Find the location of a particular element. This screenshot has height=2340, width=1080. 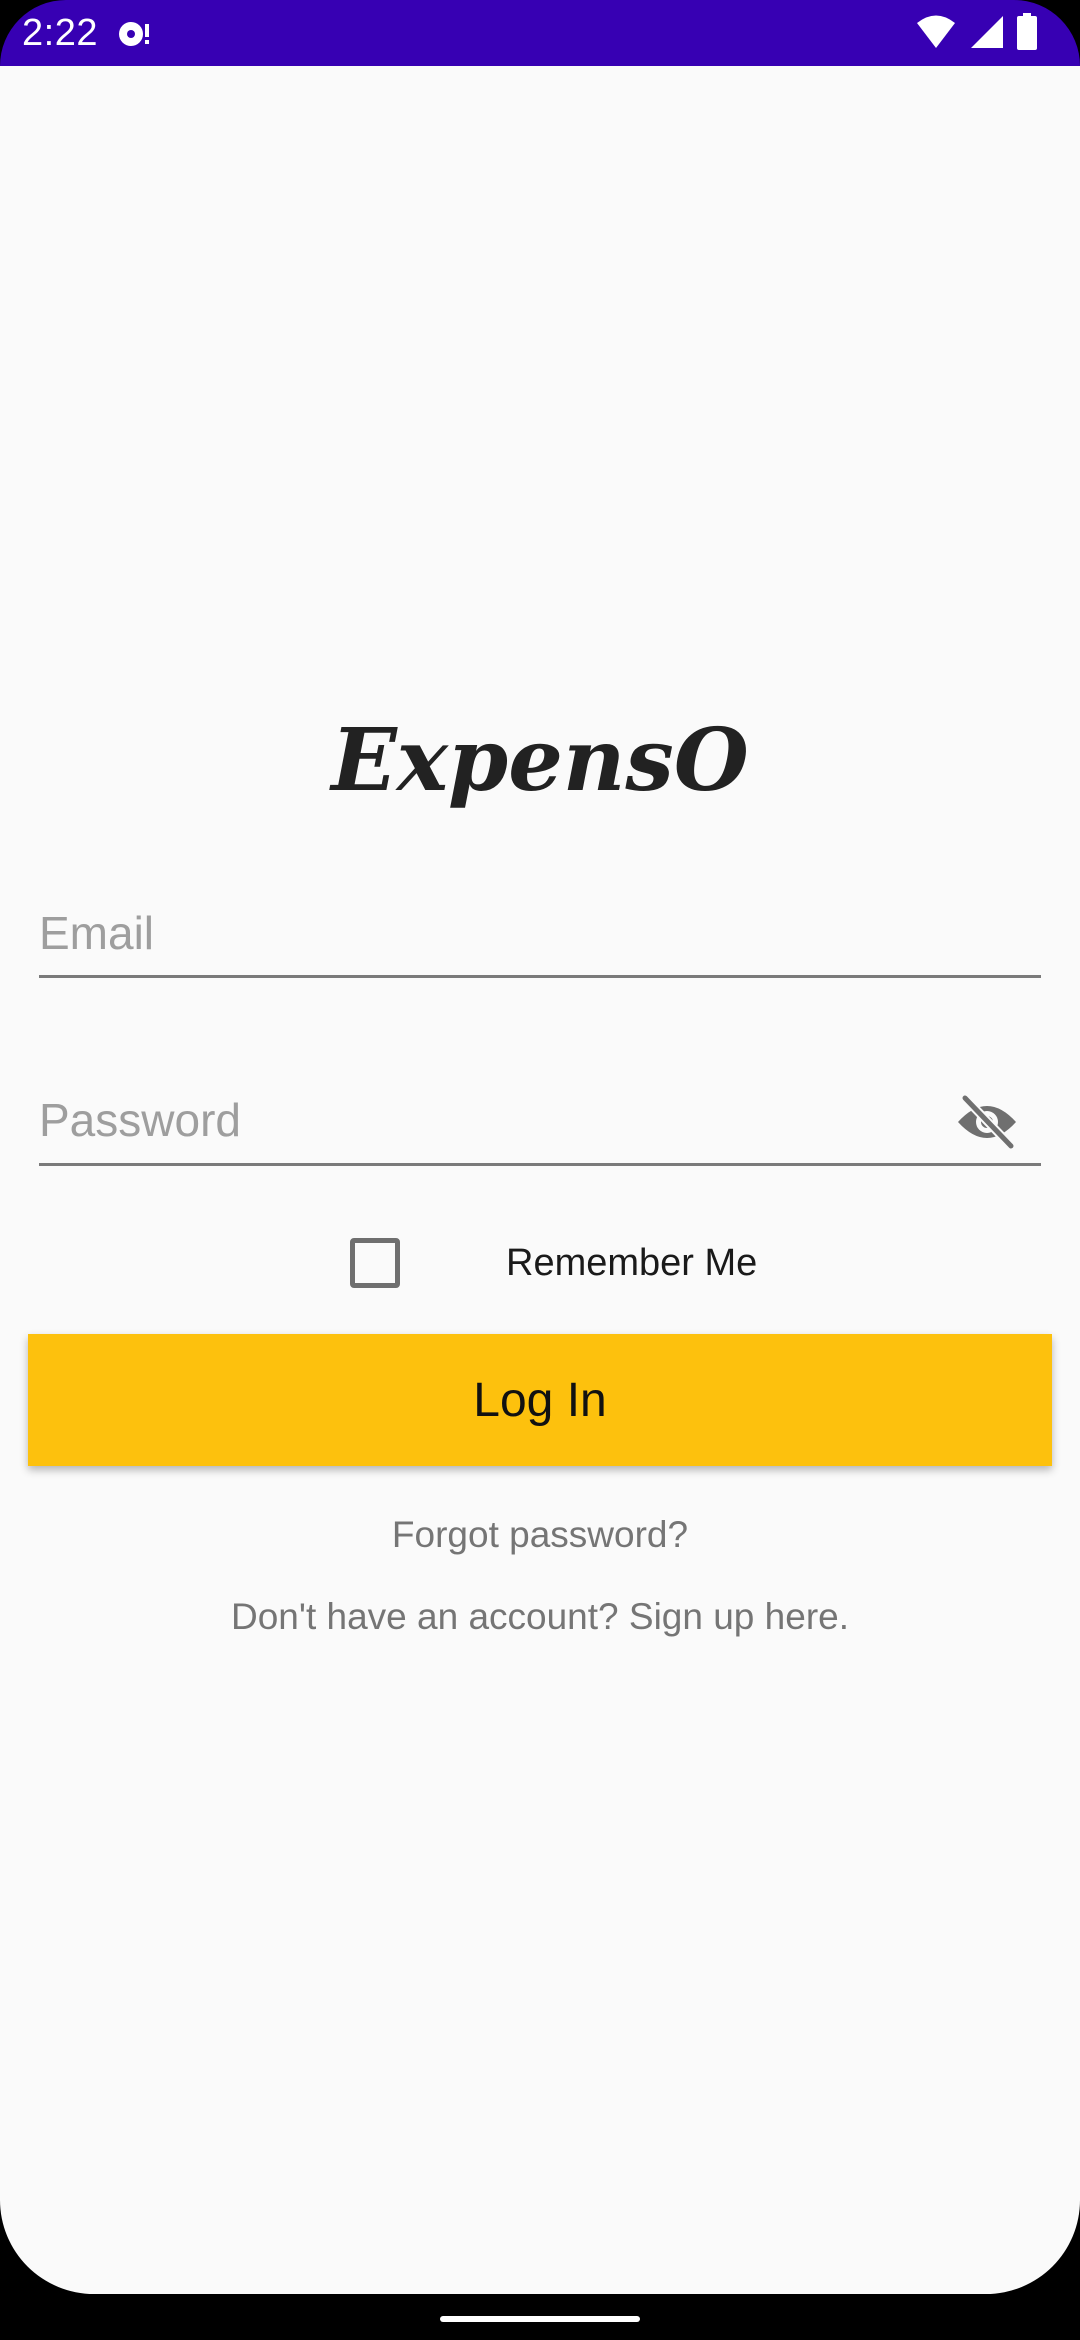

battery-icon is located at coordinates (1027, 34).